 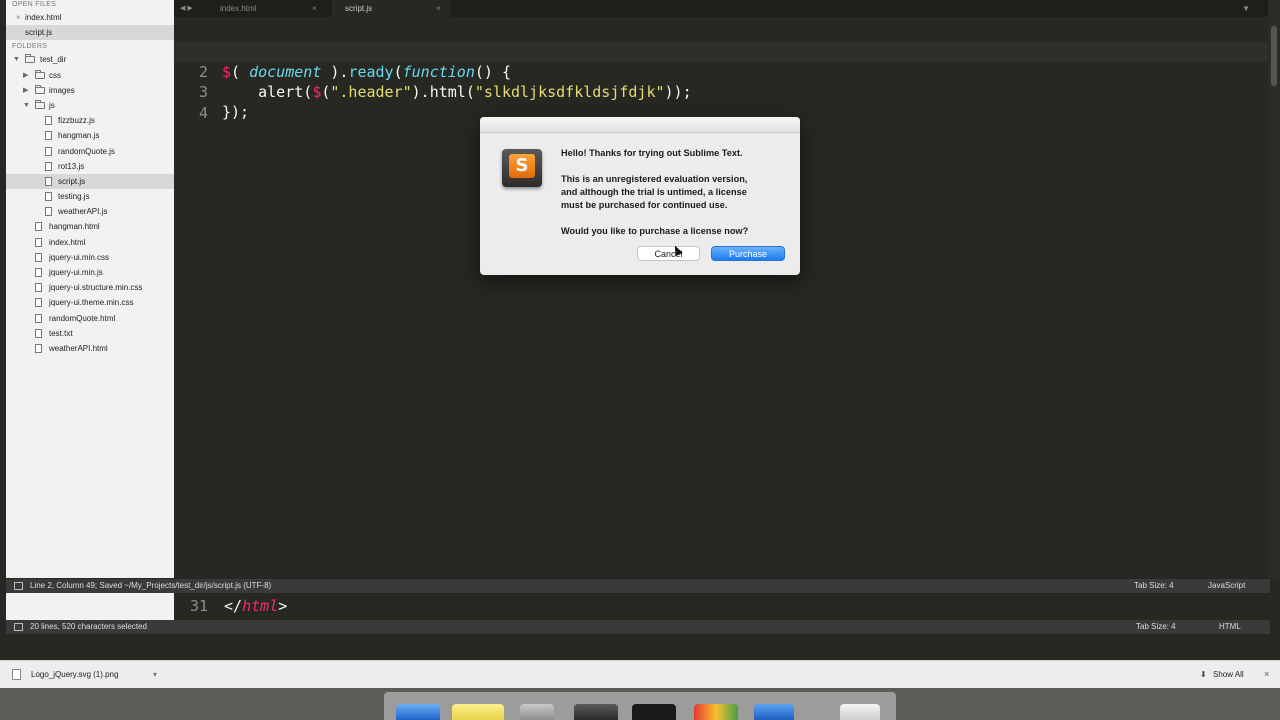 What do you see at coordinates (53, 60) in the screenshot?
I see `tree-label: test_dir` at bounding box center [53, 60].